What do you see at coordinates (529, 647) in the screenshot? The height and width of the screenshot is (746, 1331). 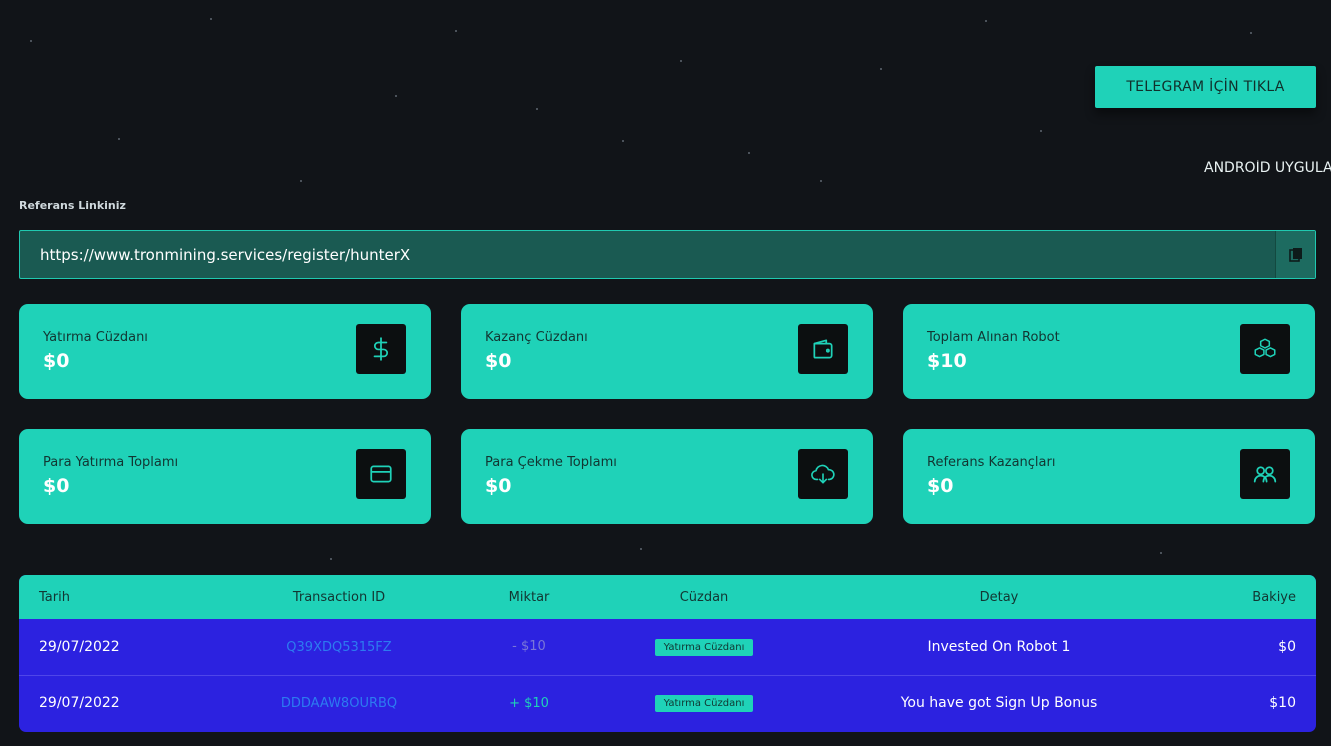 I see `amount-cell: - $10` at bounding box center [529, 647].